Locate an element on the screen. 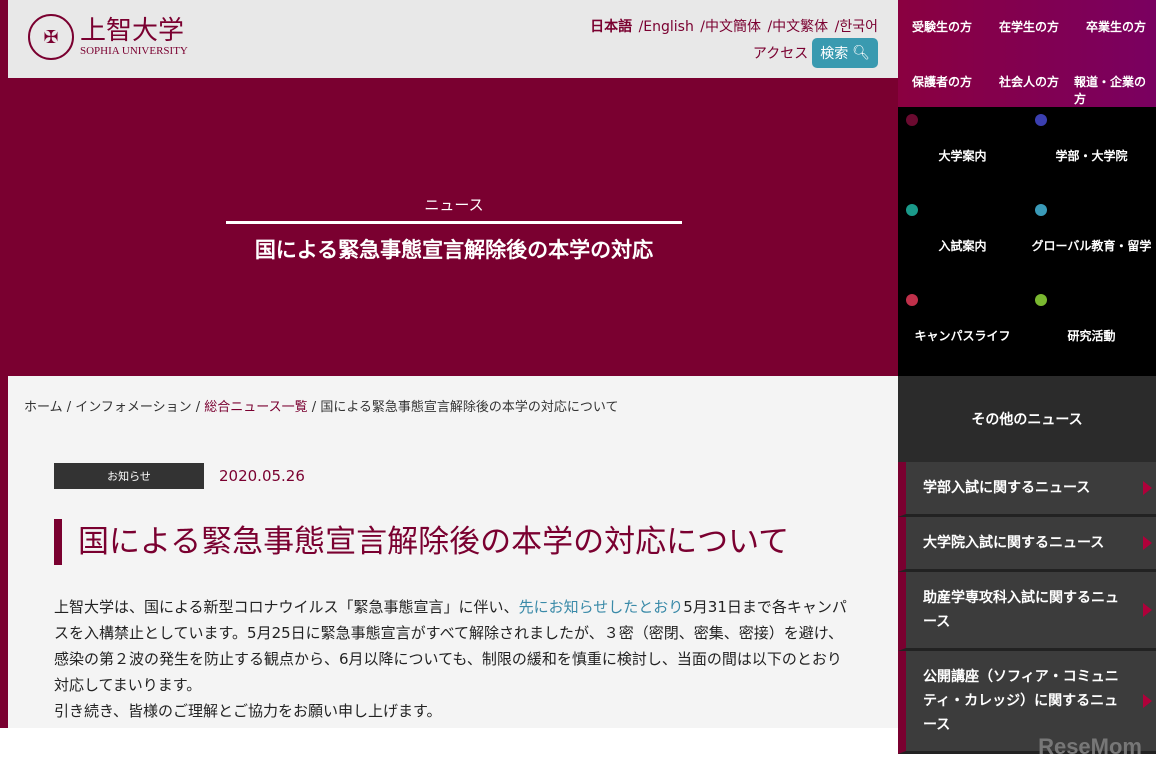 The image size is (1156, 770). label: 学部・大学院 is located at coordinates (1091, 156).